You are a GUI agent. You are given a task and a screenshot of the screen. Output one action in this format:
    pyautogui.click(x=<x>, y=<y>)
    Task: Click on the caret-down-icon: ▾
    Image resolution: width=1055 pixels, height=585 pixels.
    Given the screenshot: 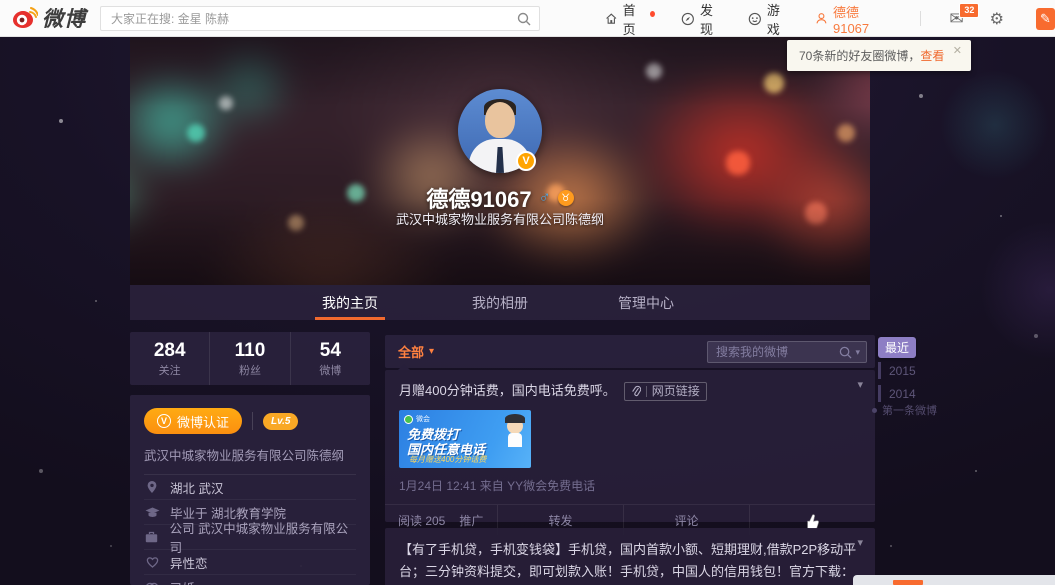 What is the action you would take?
    pyautogui.click(x=857, y=352)
    